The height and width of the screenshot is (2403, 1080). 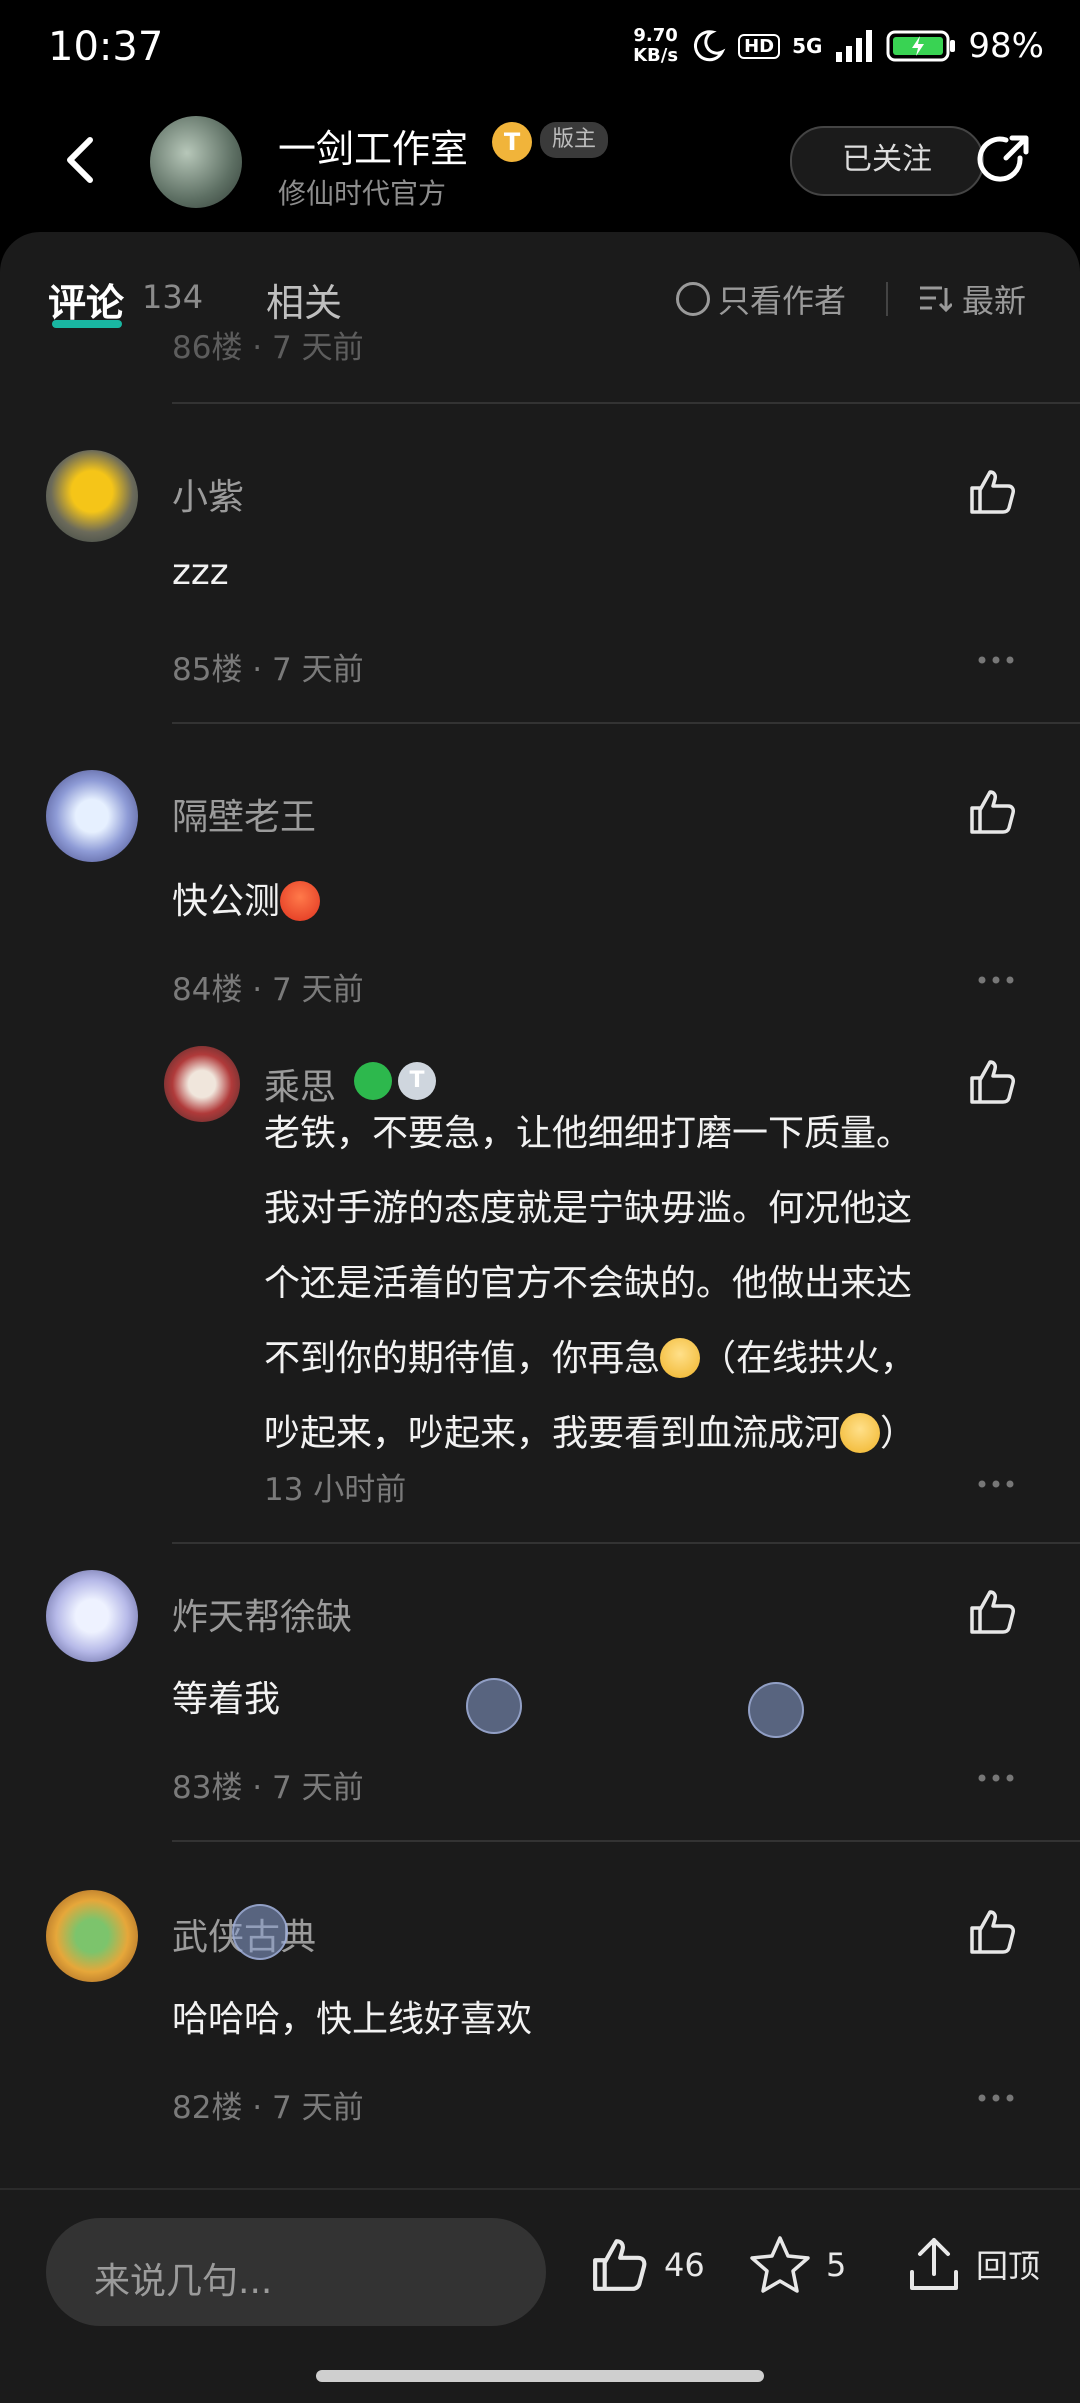 I want to click on net-speed: 9.70 KB/s, so click(x=656, y=45).